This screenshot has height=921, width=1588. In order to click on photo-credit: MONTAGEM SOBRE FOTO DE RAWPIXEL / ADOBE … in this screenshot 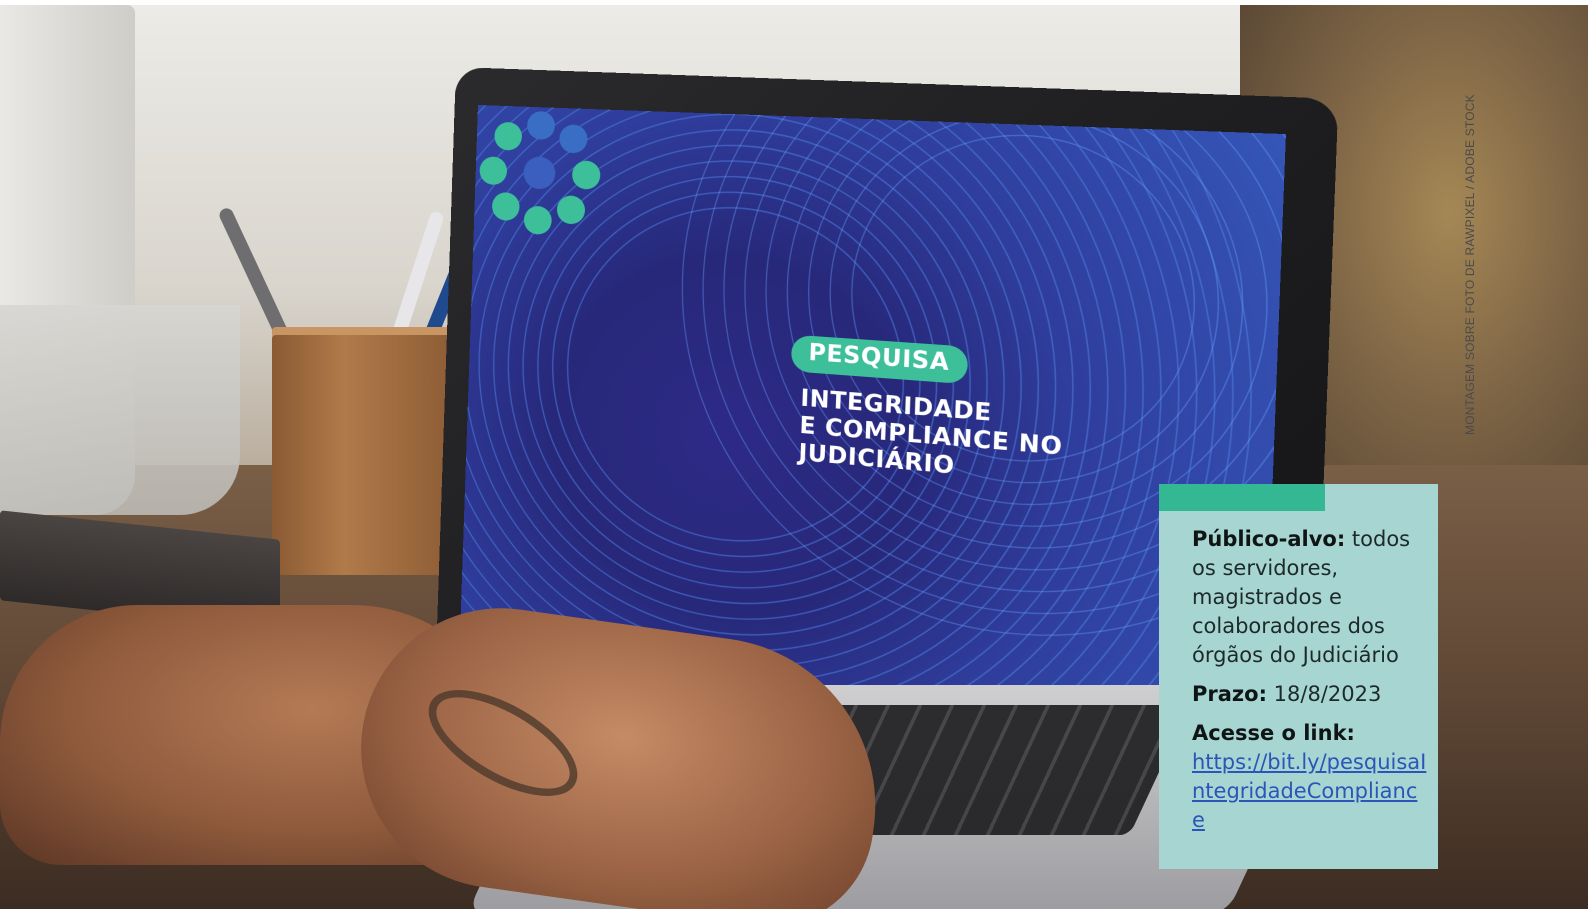, I will do `click(1470, 255)`.